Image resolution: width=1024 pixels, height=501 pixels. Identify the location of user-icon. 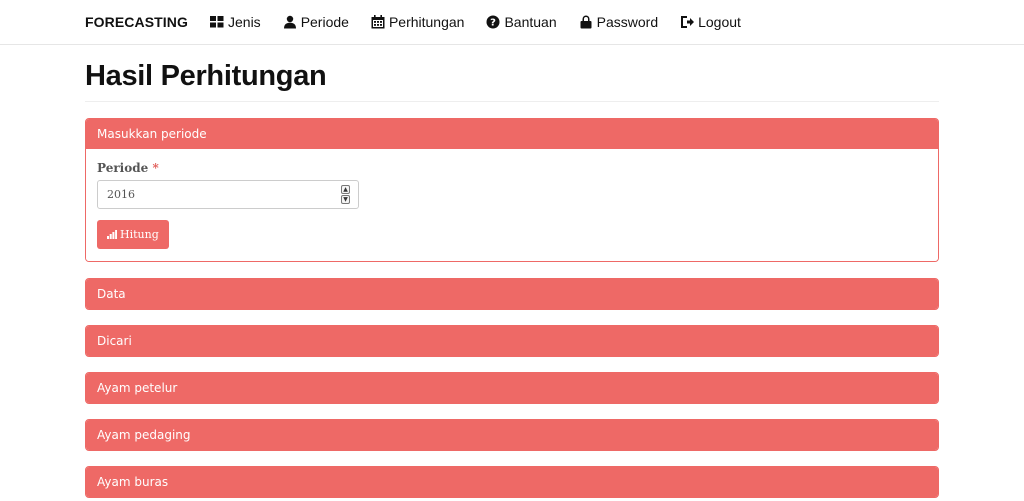
(289, 22).